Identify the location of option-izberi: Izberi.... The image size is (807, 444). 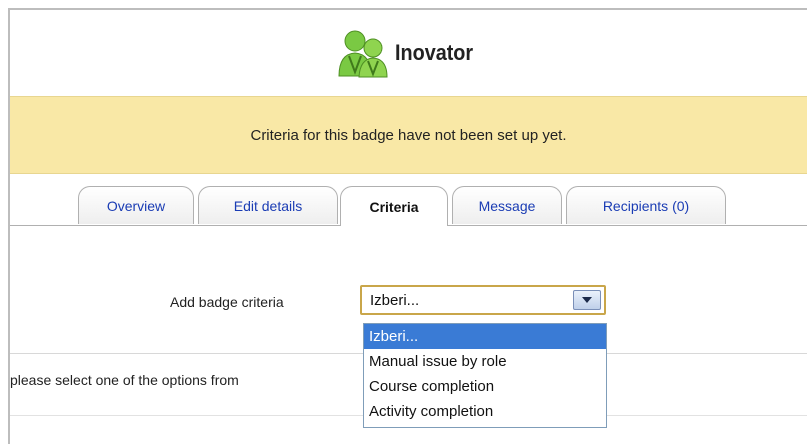
(485, 336).